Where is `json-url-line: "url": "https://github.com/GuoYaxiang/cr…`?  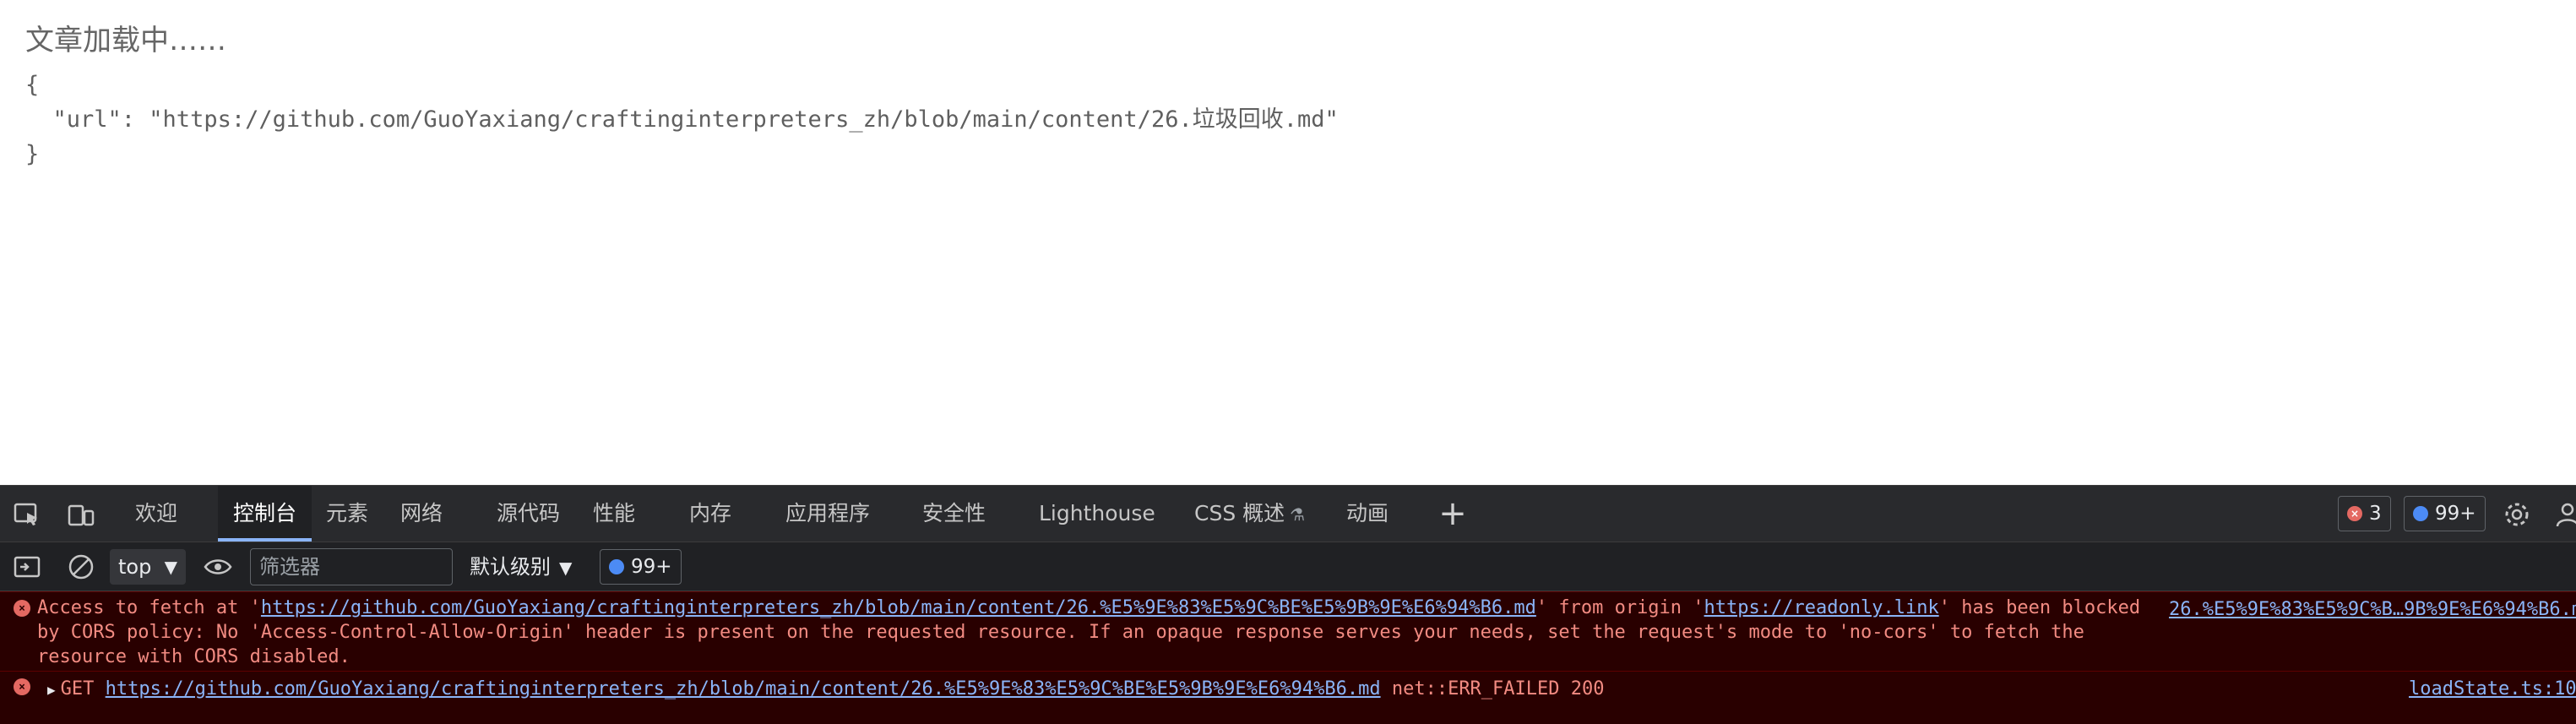
json-url-line: "url": "https://github.com/GuoYaxiang/cr… is located at coordinates (682, 119).